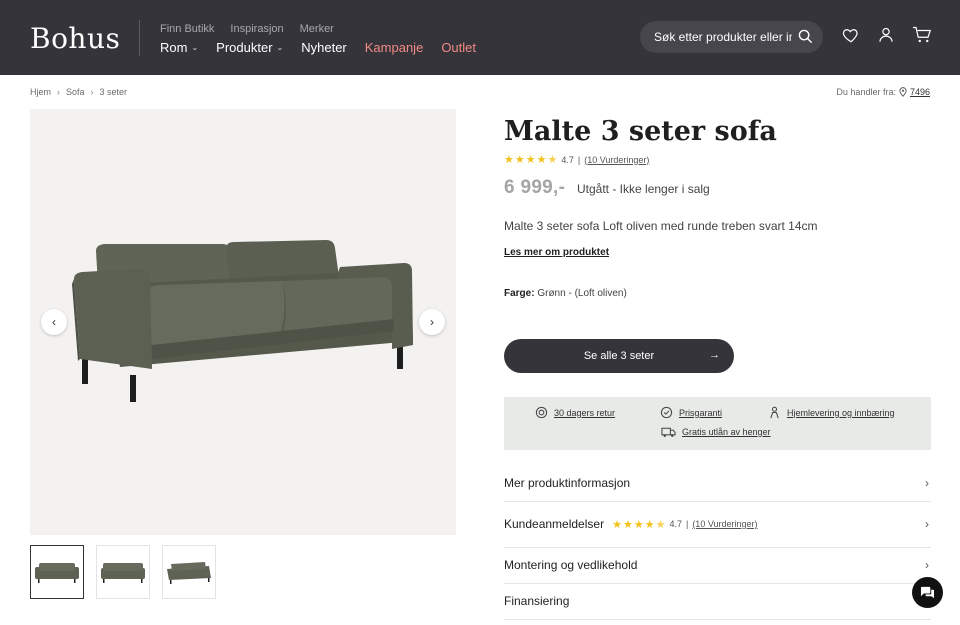  Describe the element at coordinates (903, 92) in the screenshot. I see `location-pin-icon` at that location.